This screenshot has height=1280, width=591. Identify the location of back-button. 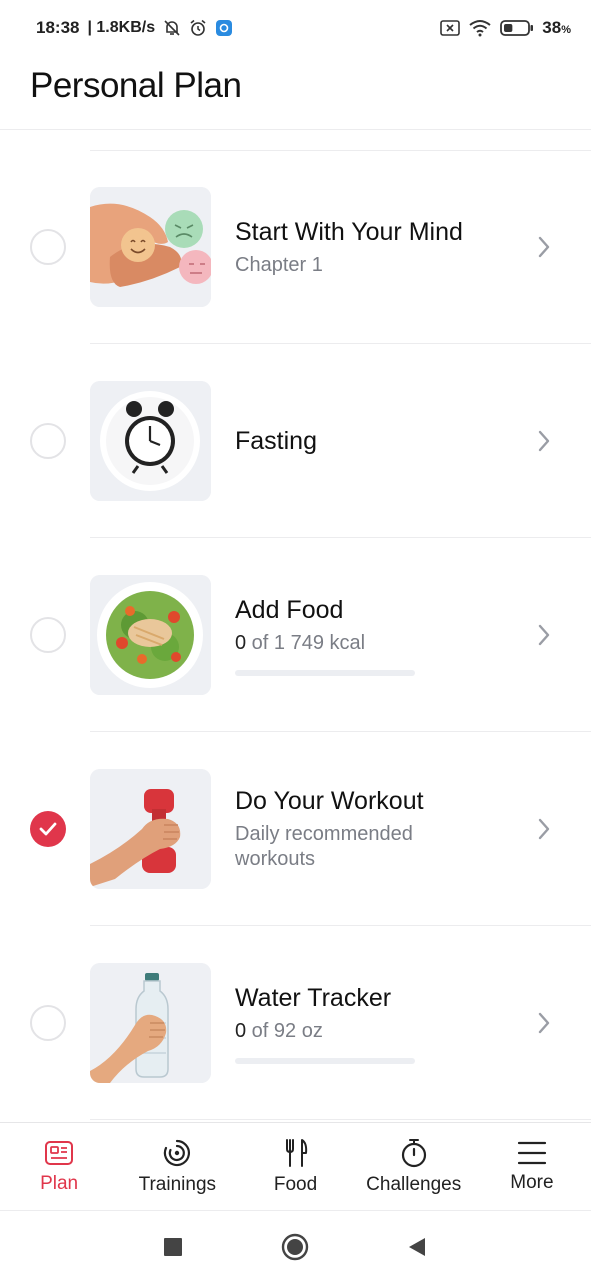
(417, 1247).